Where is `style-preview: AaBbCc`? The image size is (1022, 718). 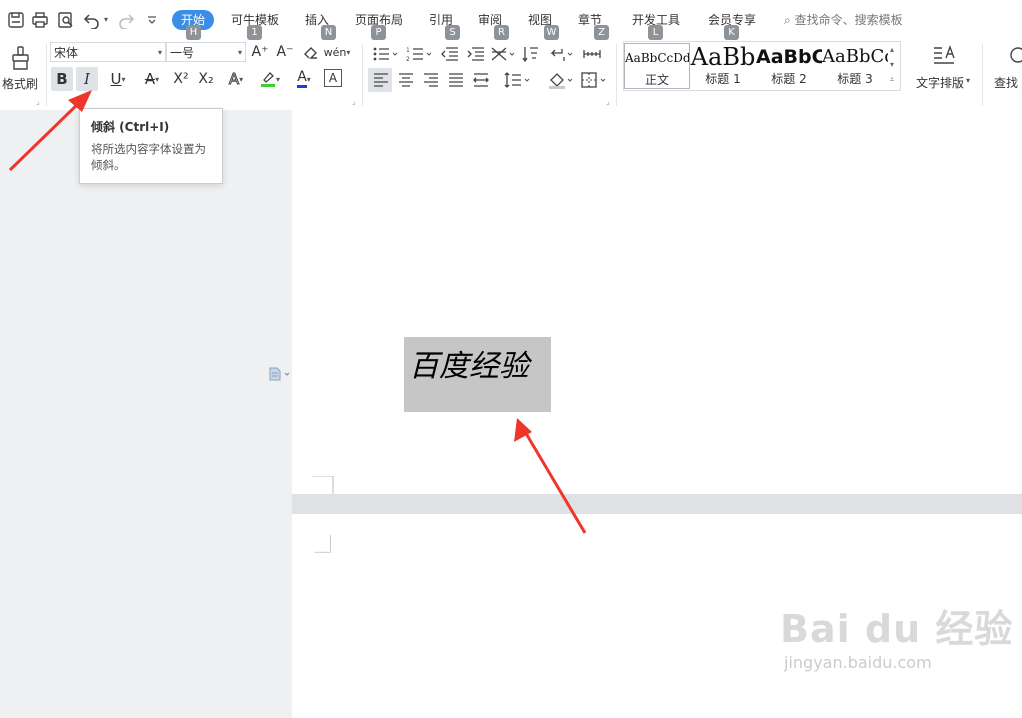
style-preview: AaBbCc is located at coordinates (855, 56).